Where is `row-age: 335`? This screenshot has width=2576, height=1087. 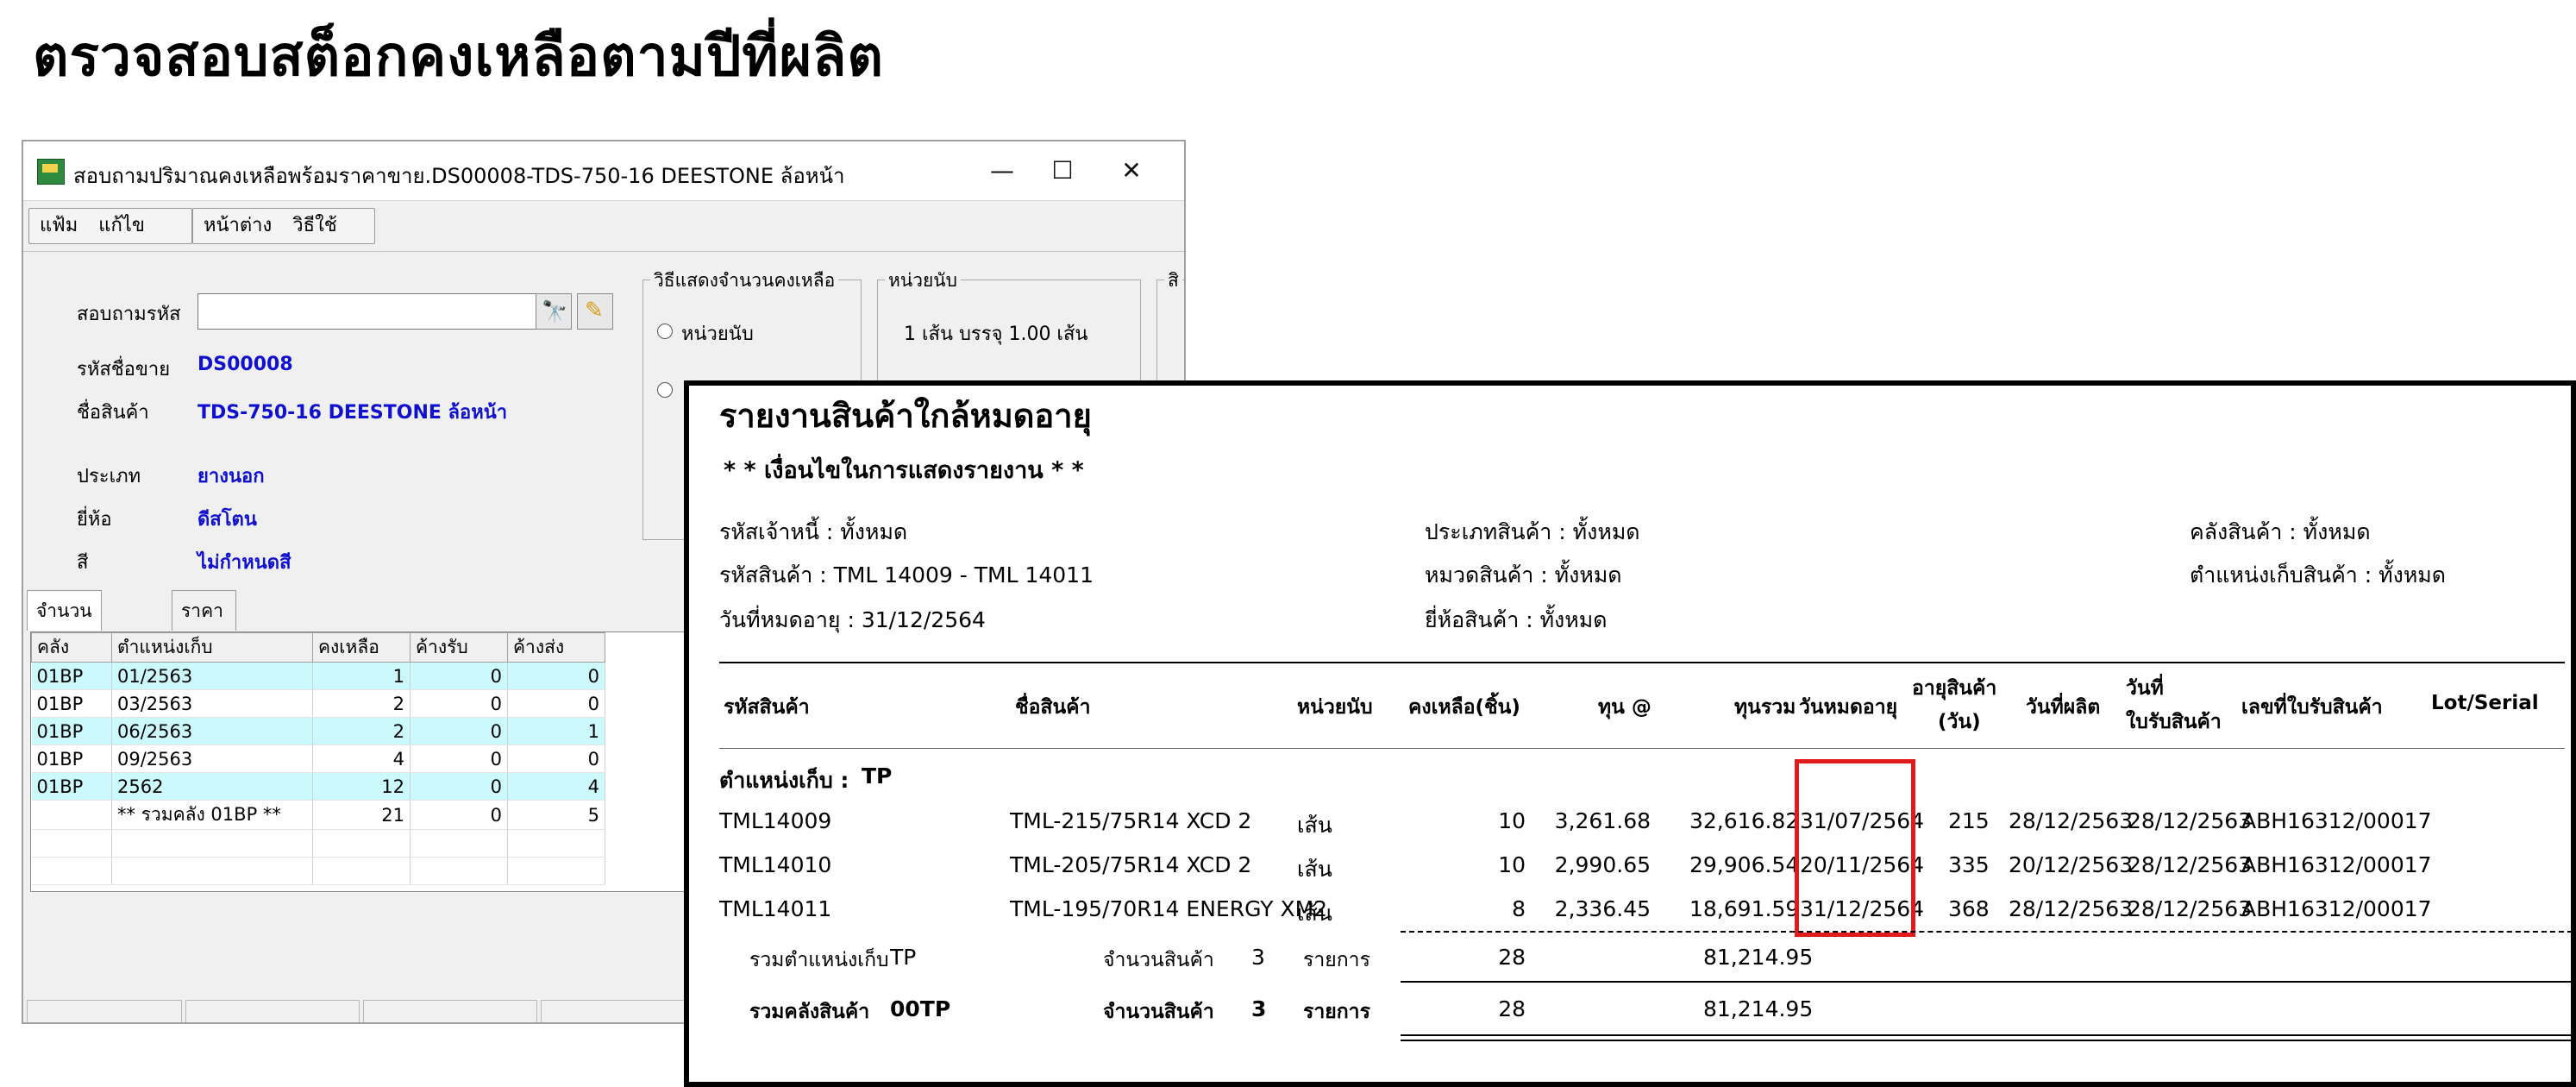
row-age: 335 is located at coordinates (1969, 864).